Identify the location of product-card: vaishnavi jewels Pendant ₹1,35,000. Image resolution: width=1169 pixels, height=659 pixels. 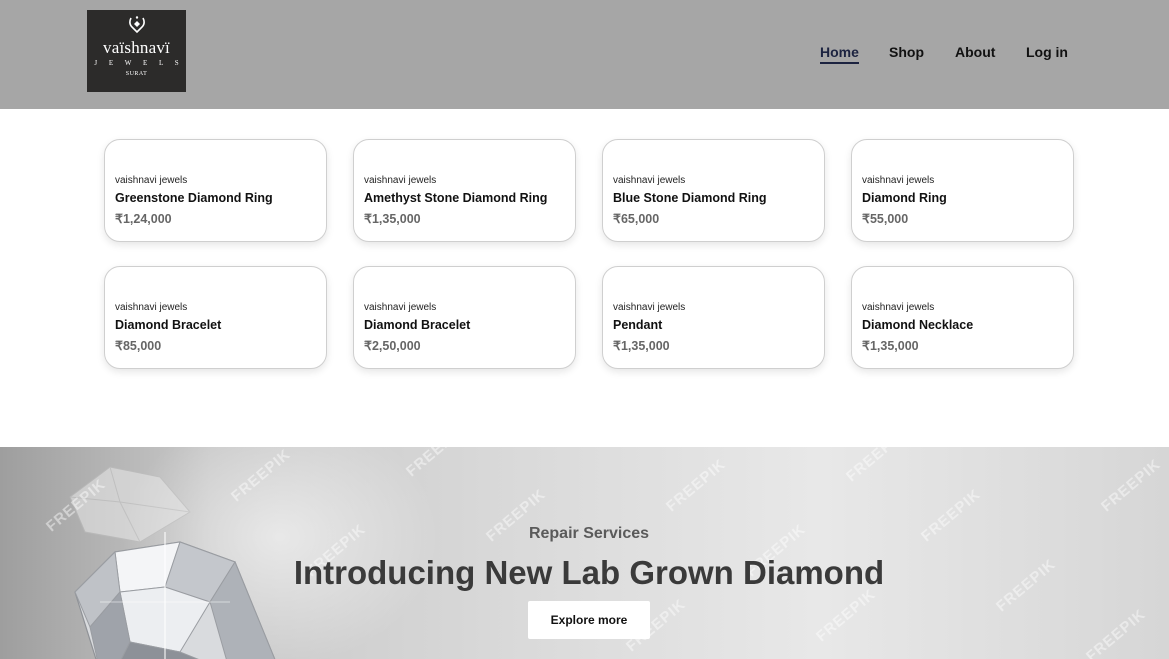
(713, 317).